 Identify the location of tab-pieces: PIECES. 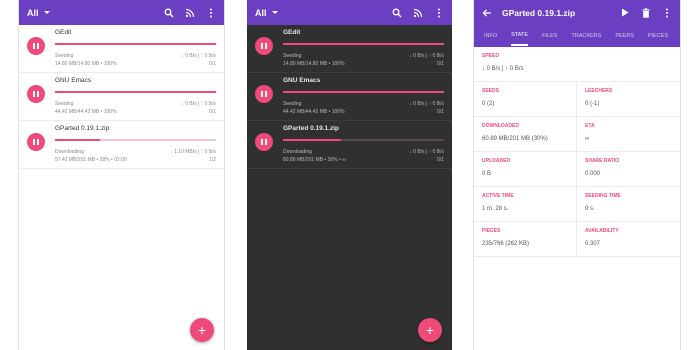
(658, 36).